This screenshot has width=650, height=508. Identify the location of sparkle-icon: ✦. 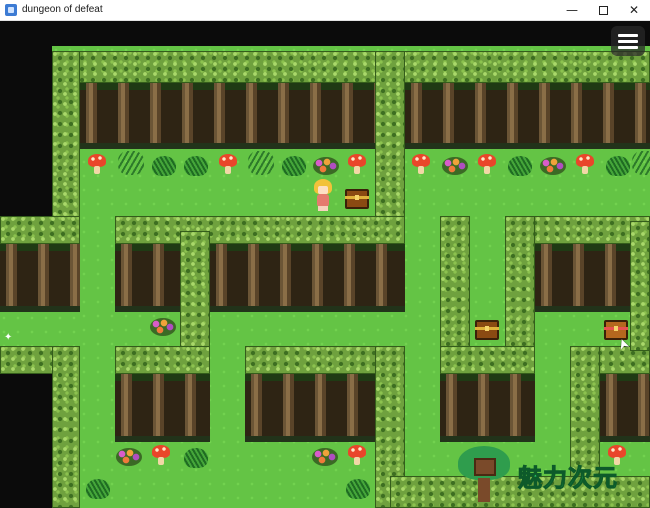
(8, 337).